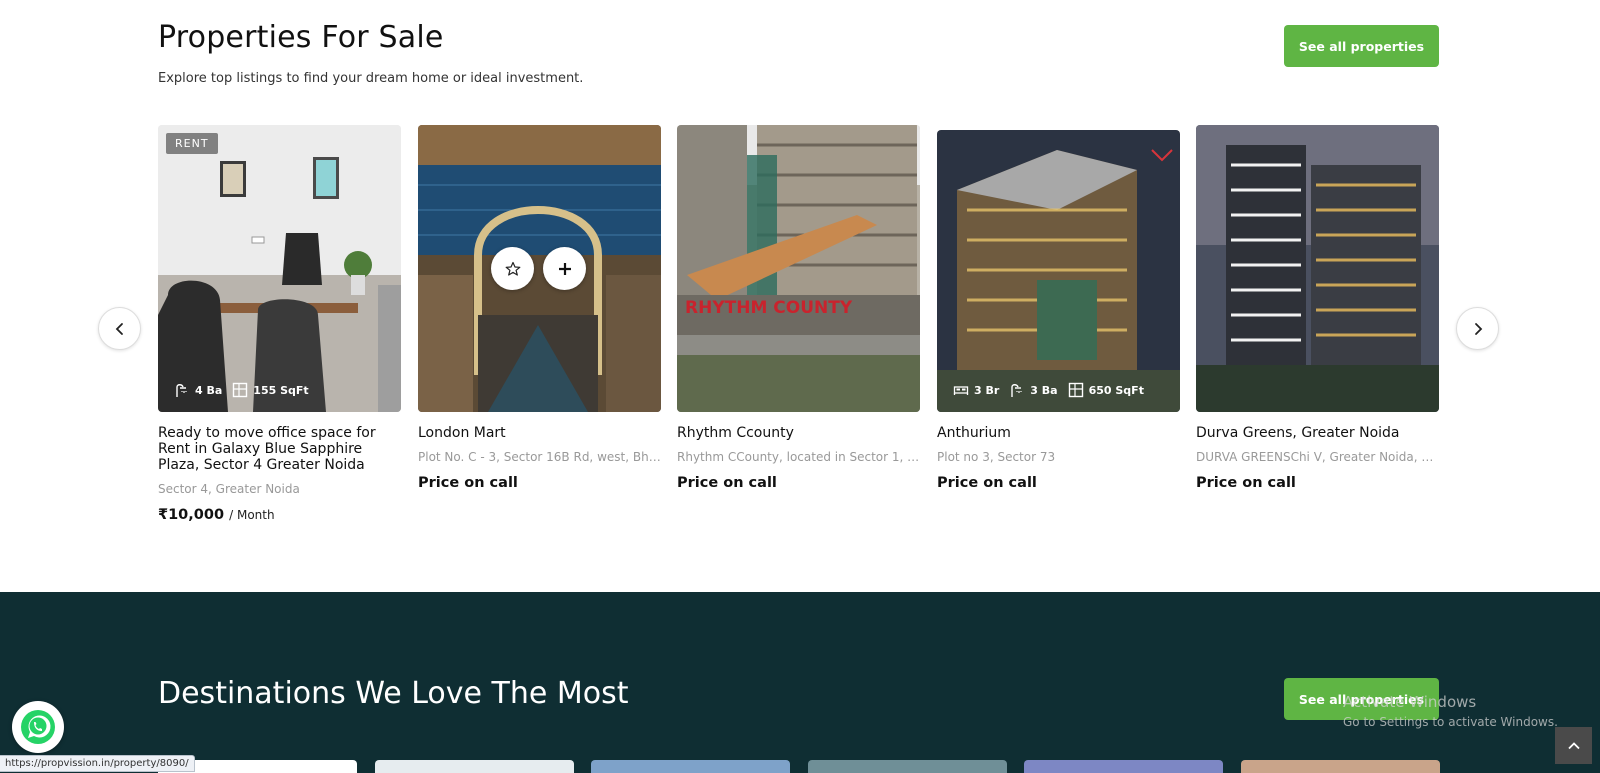 This screenshot has height=773, width=1600. Describe the element at coordinates (281, 390) in the screenshot. I see `feature-label: 155 SqFt` at that location.